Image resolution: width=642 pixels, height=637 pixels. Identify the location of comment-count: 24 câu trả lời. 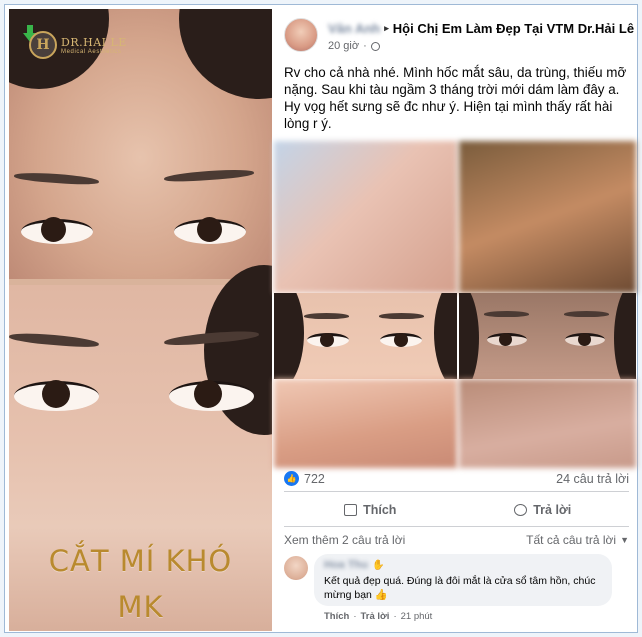
(592, 479).